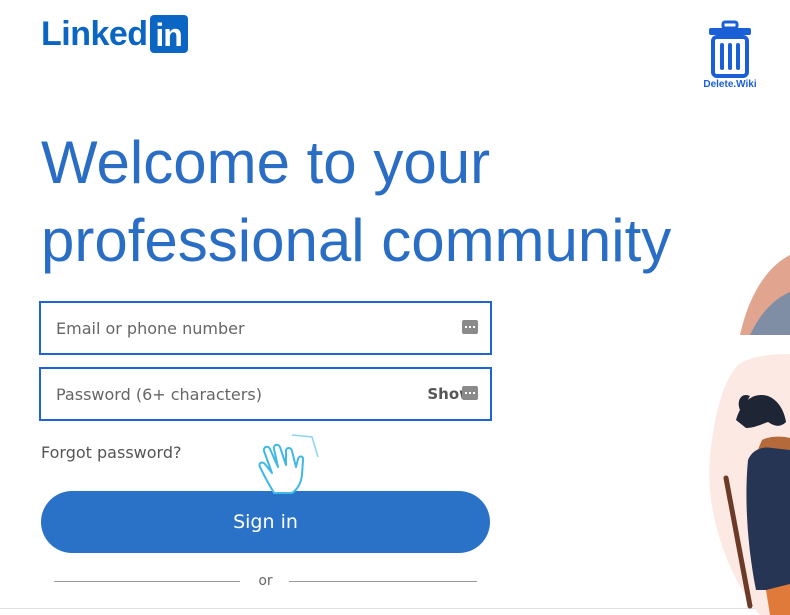 Image resolution: width=790 pixels, height=615 pixels. I want to click on headline-line-1: Welcome to your, so click(266, 162).